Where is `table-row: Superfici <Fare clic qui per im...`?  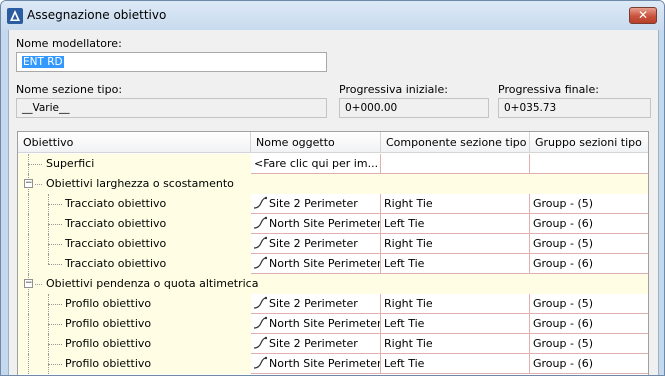
table-row: Superfici <Fare clic qui per im... is located at coordinates (333, 164).